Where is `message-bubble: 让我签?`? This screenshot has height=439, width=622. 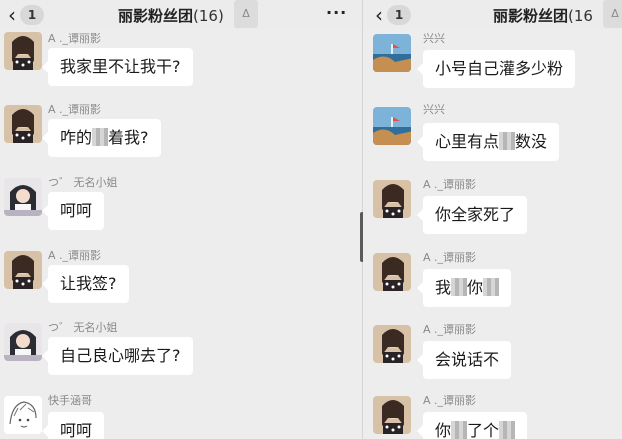 message-bubble: 让我签? is located at coordinates (85, 284).